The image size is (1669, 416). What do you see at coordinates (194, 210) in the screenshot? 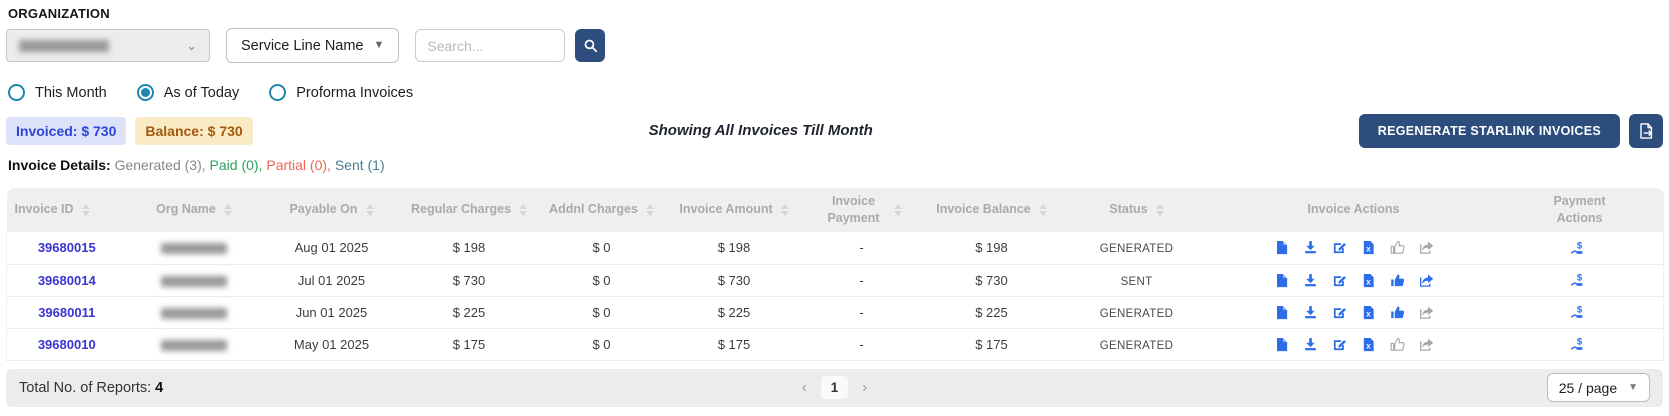
I see `col-header-org-name: Org Name` at bounding box center [194, 210].